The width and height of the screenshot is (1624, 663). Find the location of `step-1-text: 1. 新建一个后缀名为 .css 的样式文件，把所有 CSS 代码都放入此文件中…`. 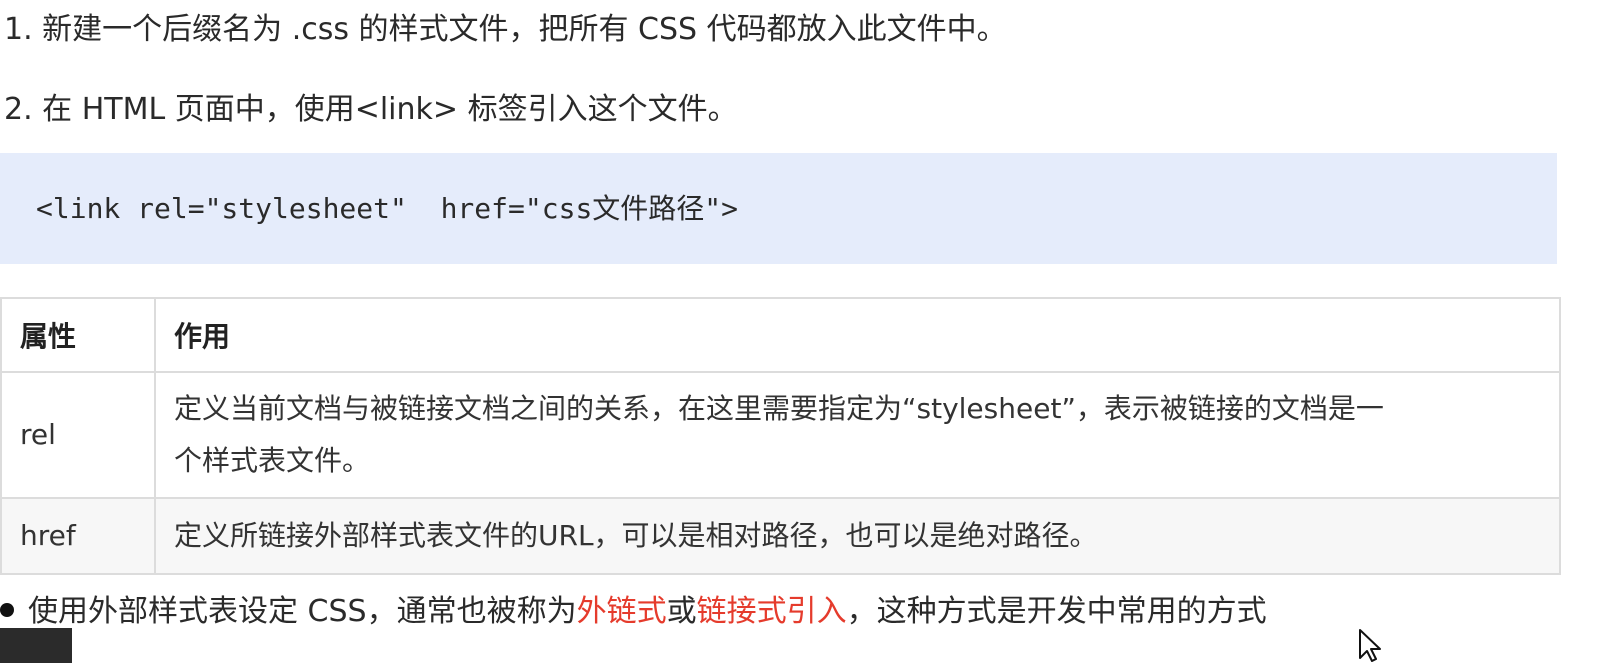

step-1-text: 1. 新建一个后缀名为 .css 的样式文件，把所有 CSS 代码都放入此文件中… is located at coordinates (505, 29).